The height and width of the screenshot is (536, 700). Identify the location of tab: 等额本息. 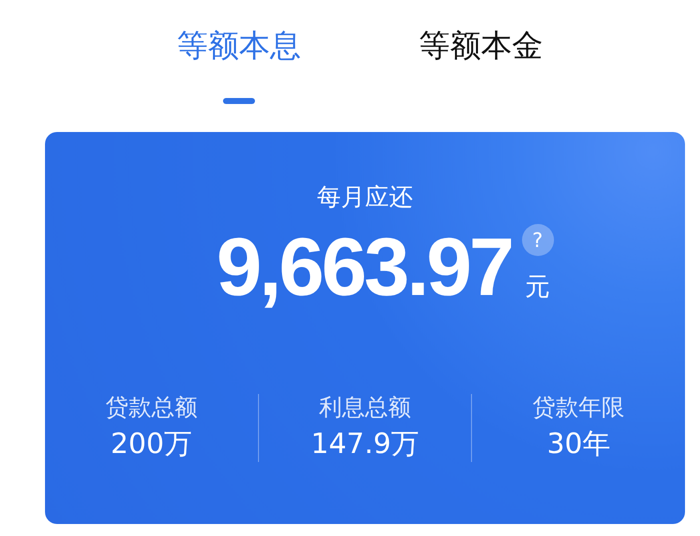
(239, 66).